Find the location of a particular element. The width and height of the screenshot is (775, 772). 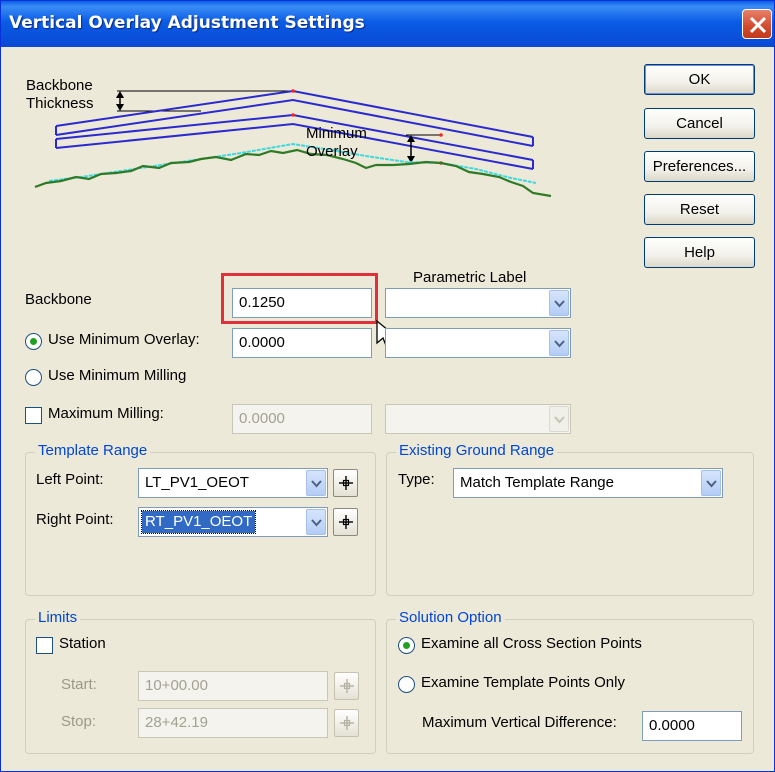

right-point-select: RT_PV1_OEOT is located at coordinates (233, 522).